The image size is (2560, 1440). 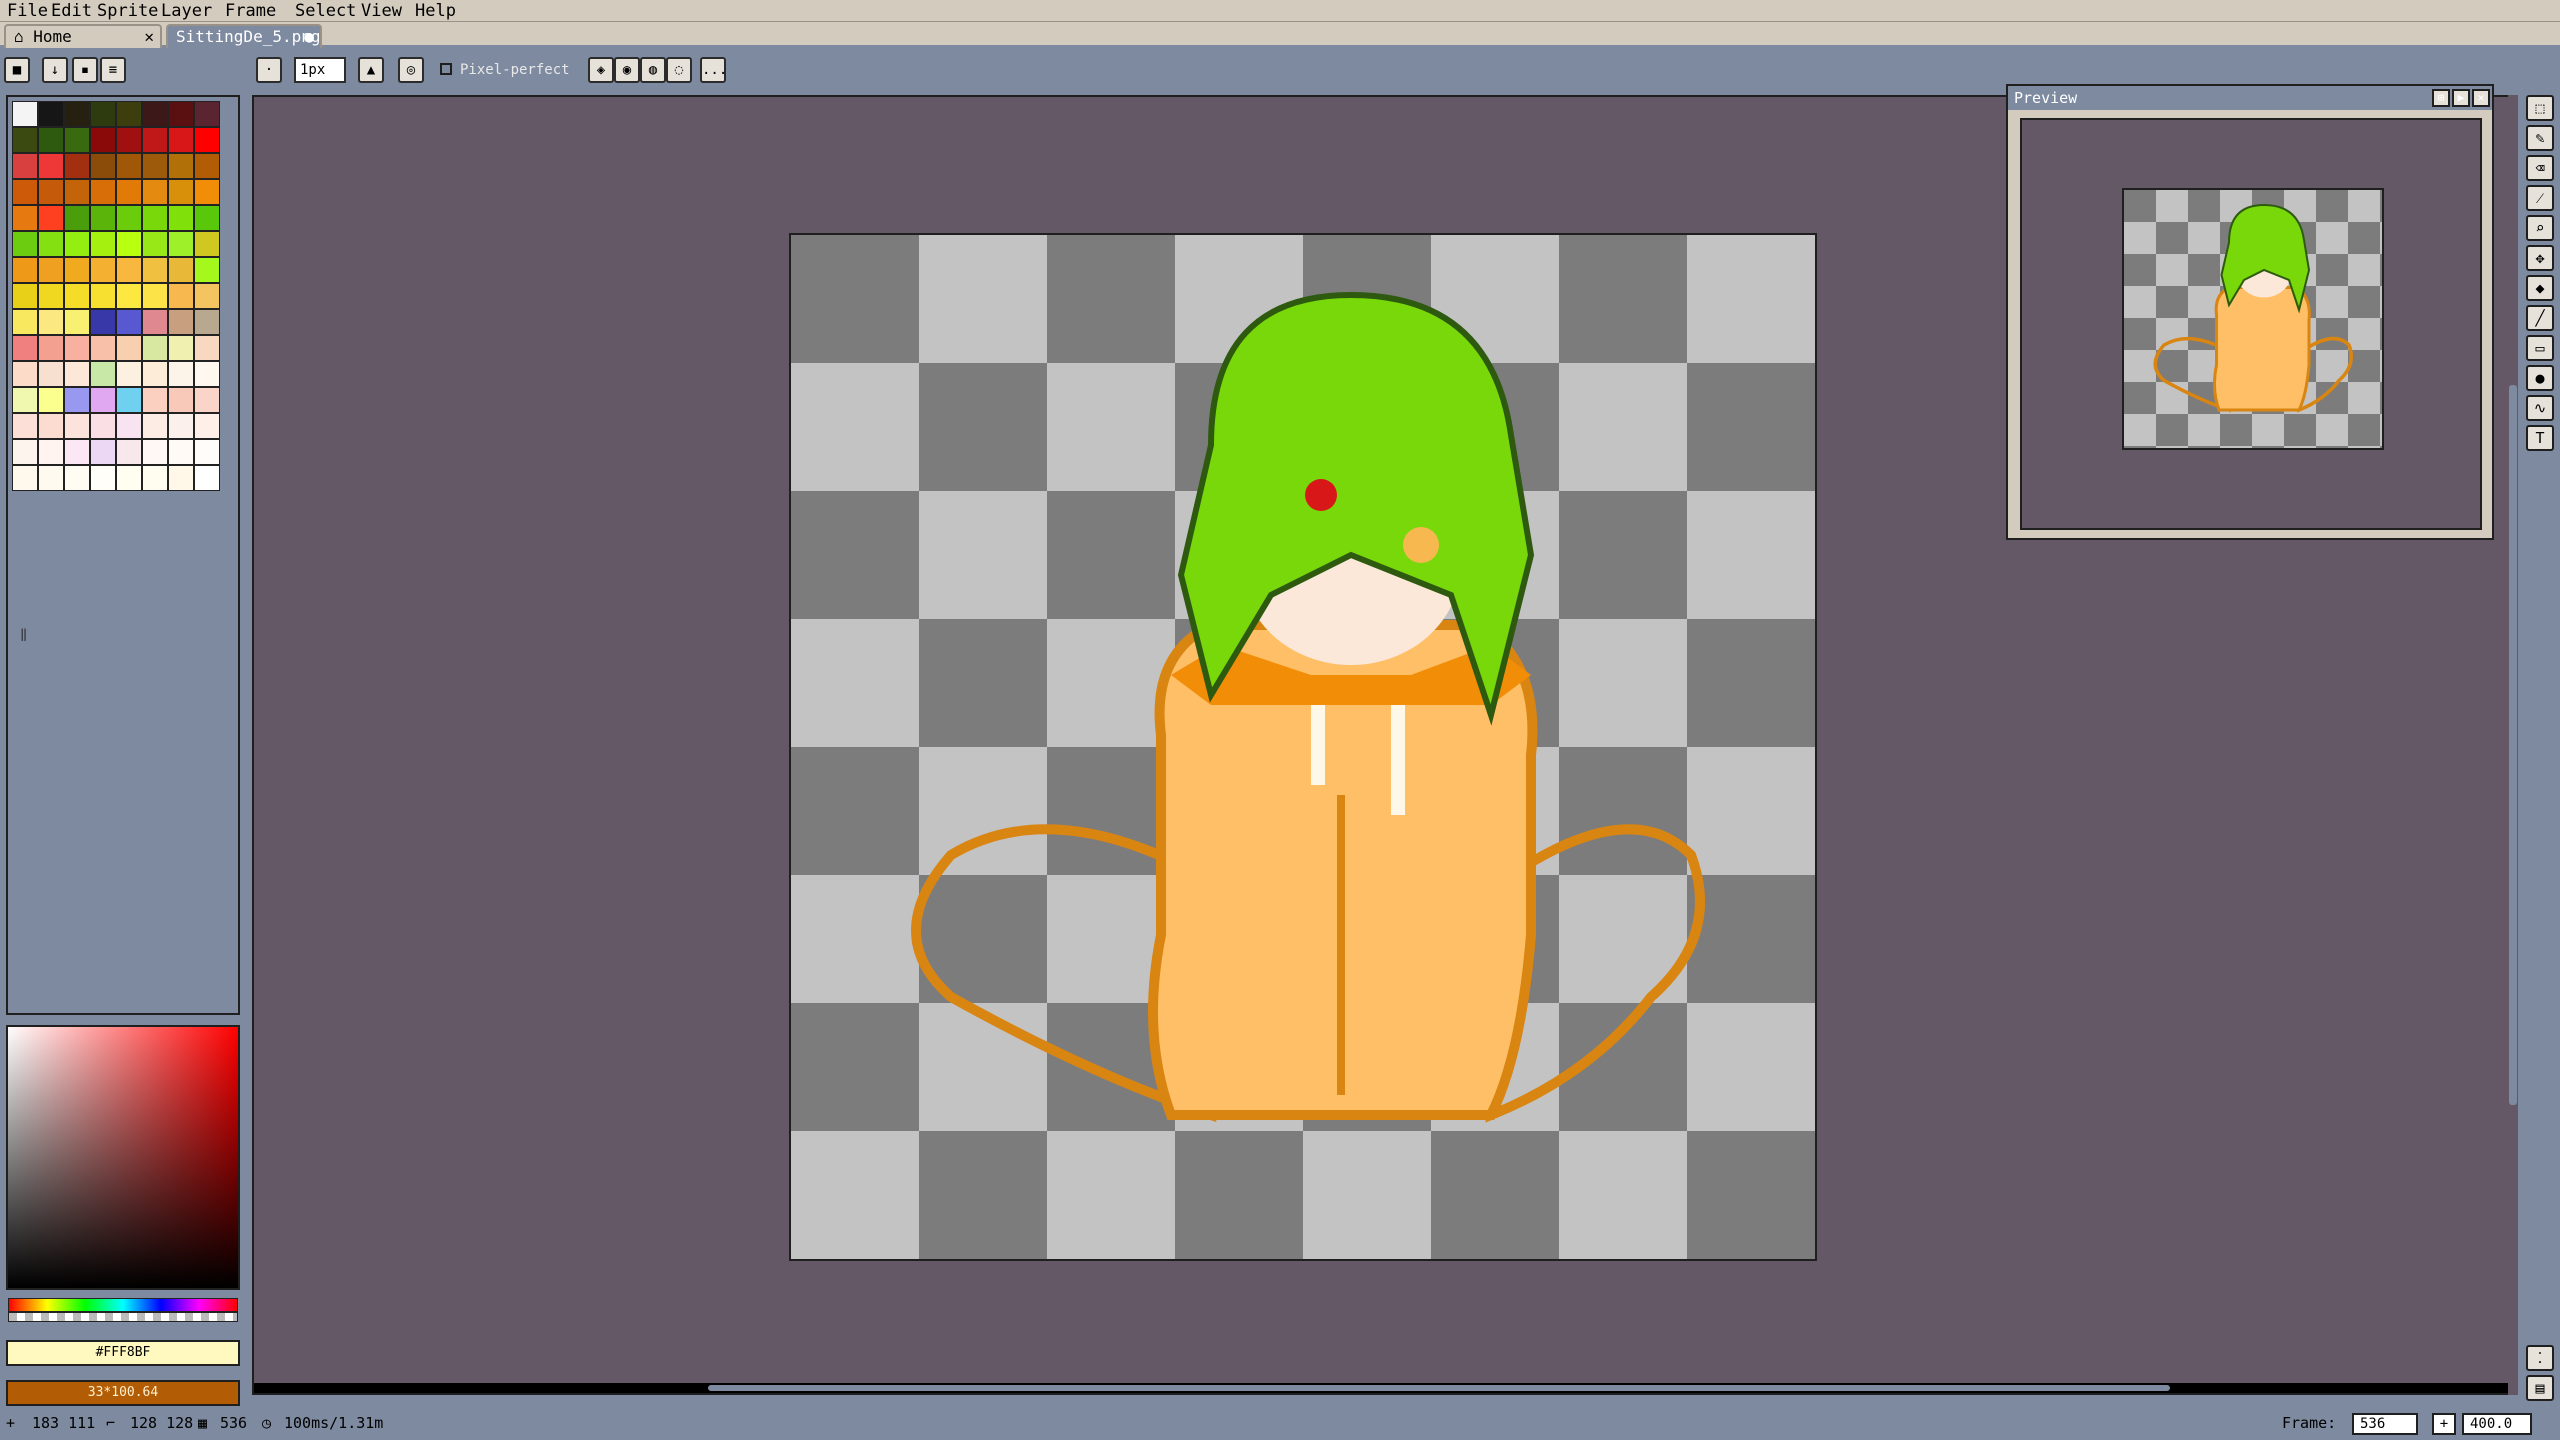 I want to click on ink-icon: ▲, so click(x=371, y=70).